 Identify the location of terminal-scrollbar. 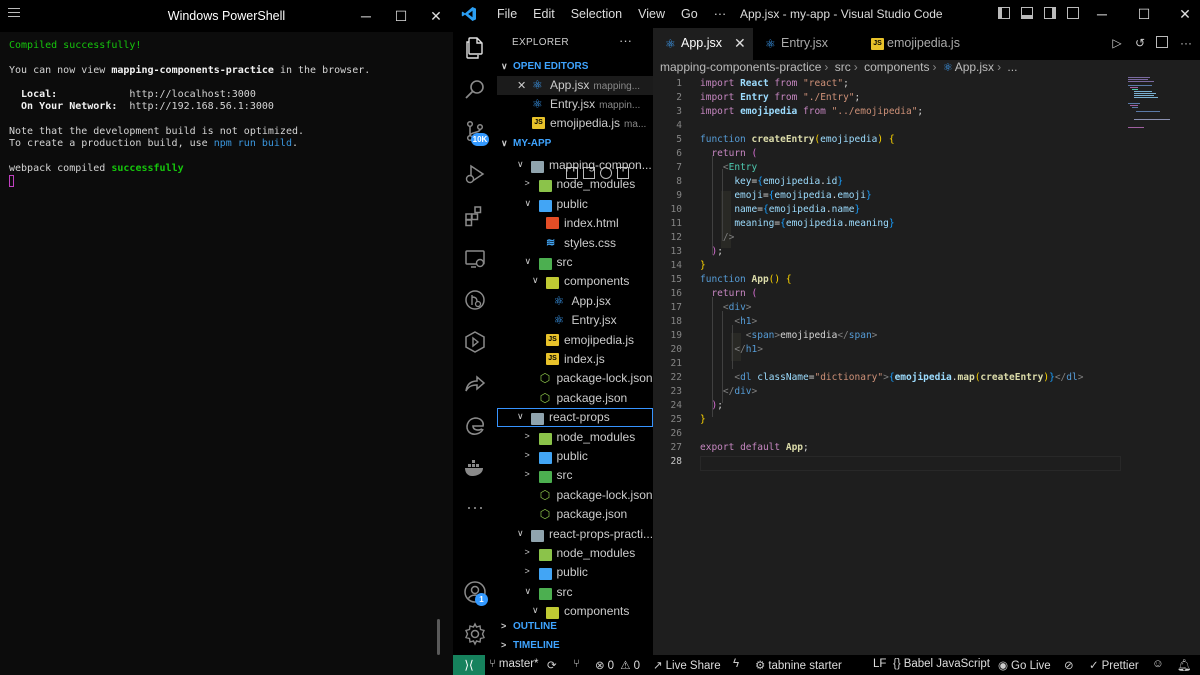
(438, 637).